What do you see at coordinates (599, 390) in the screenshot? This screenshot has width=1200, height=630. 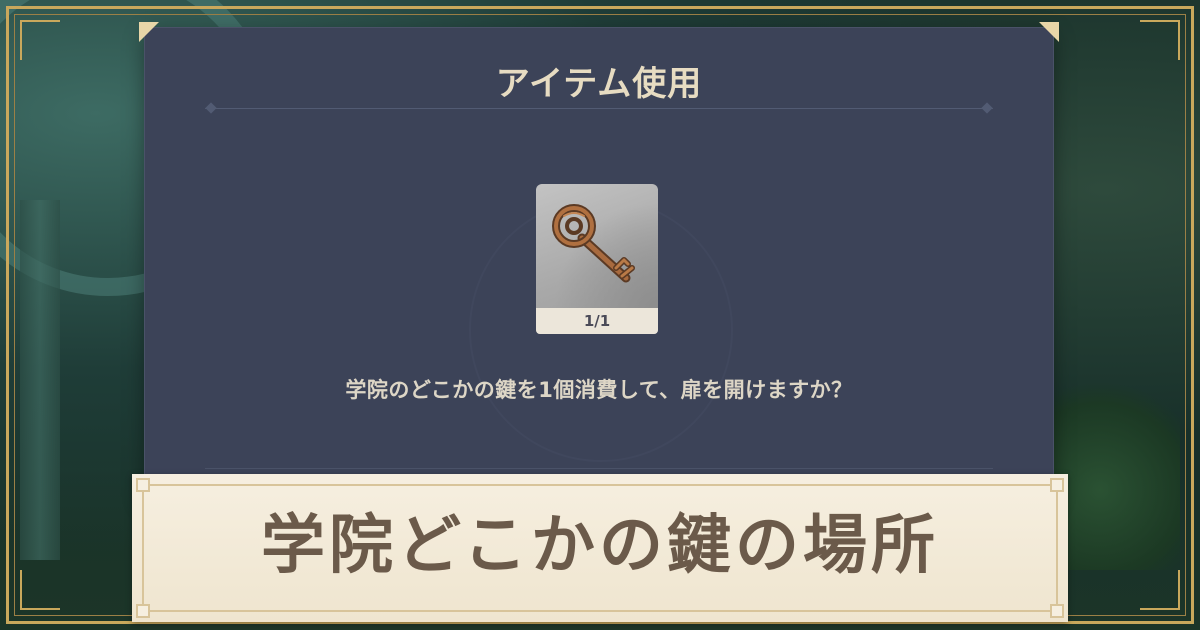 I see `confirm-message: 学院のどこかの鍵を1個消費して、扉を開けますか？` at bounding box center [599, 390].